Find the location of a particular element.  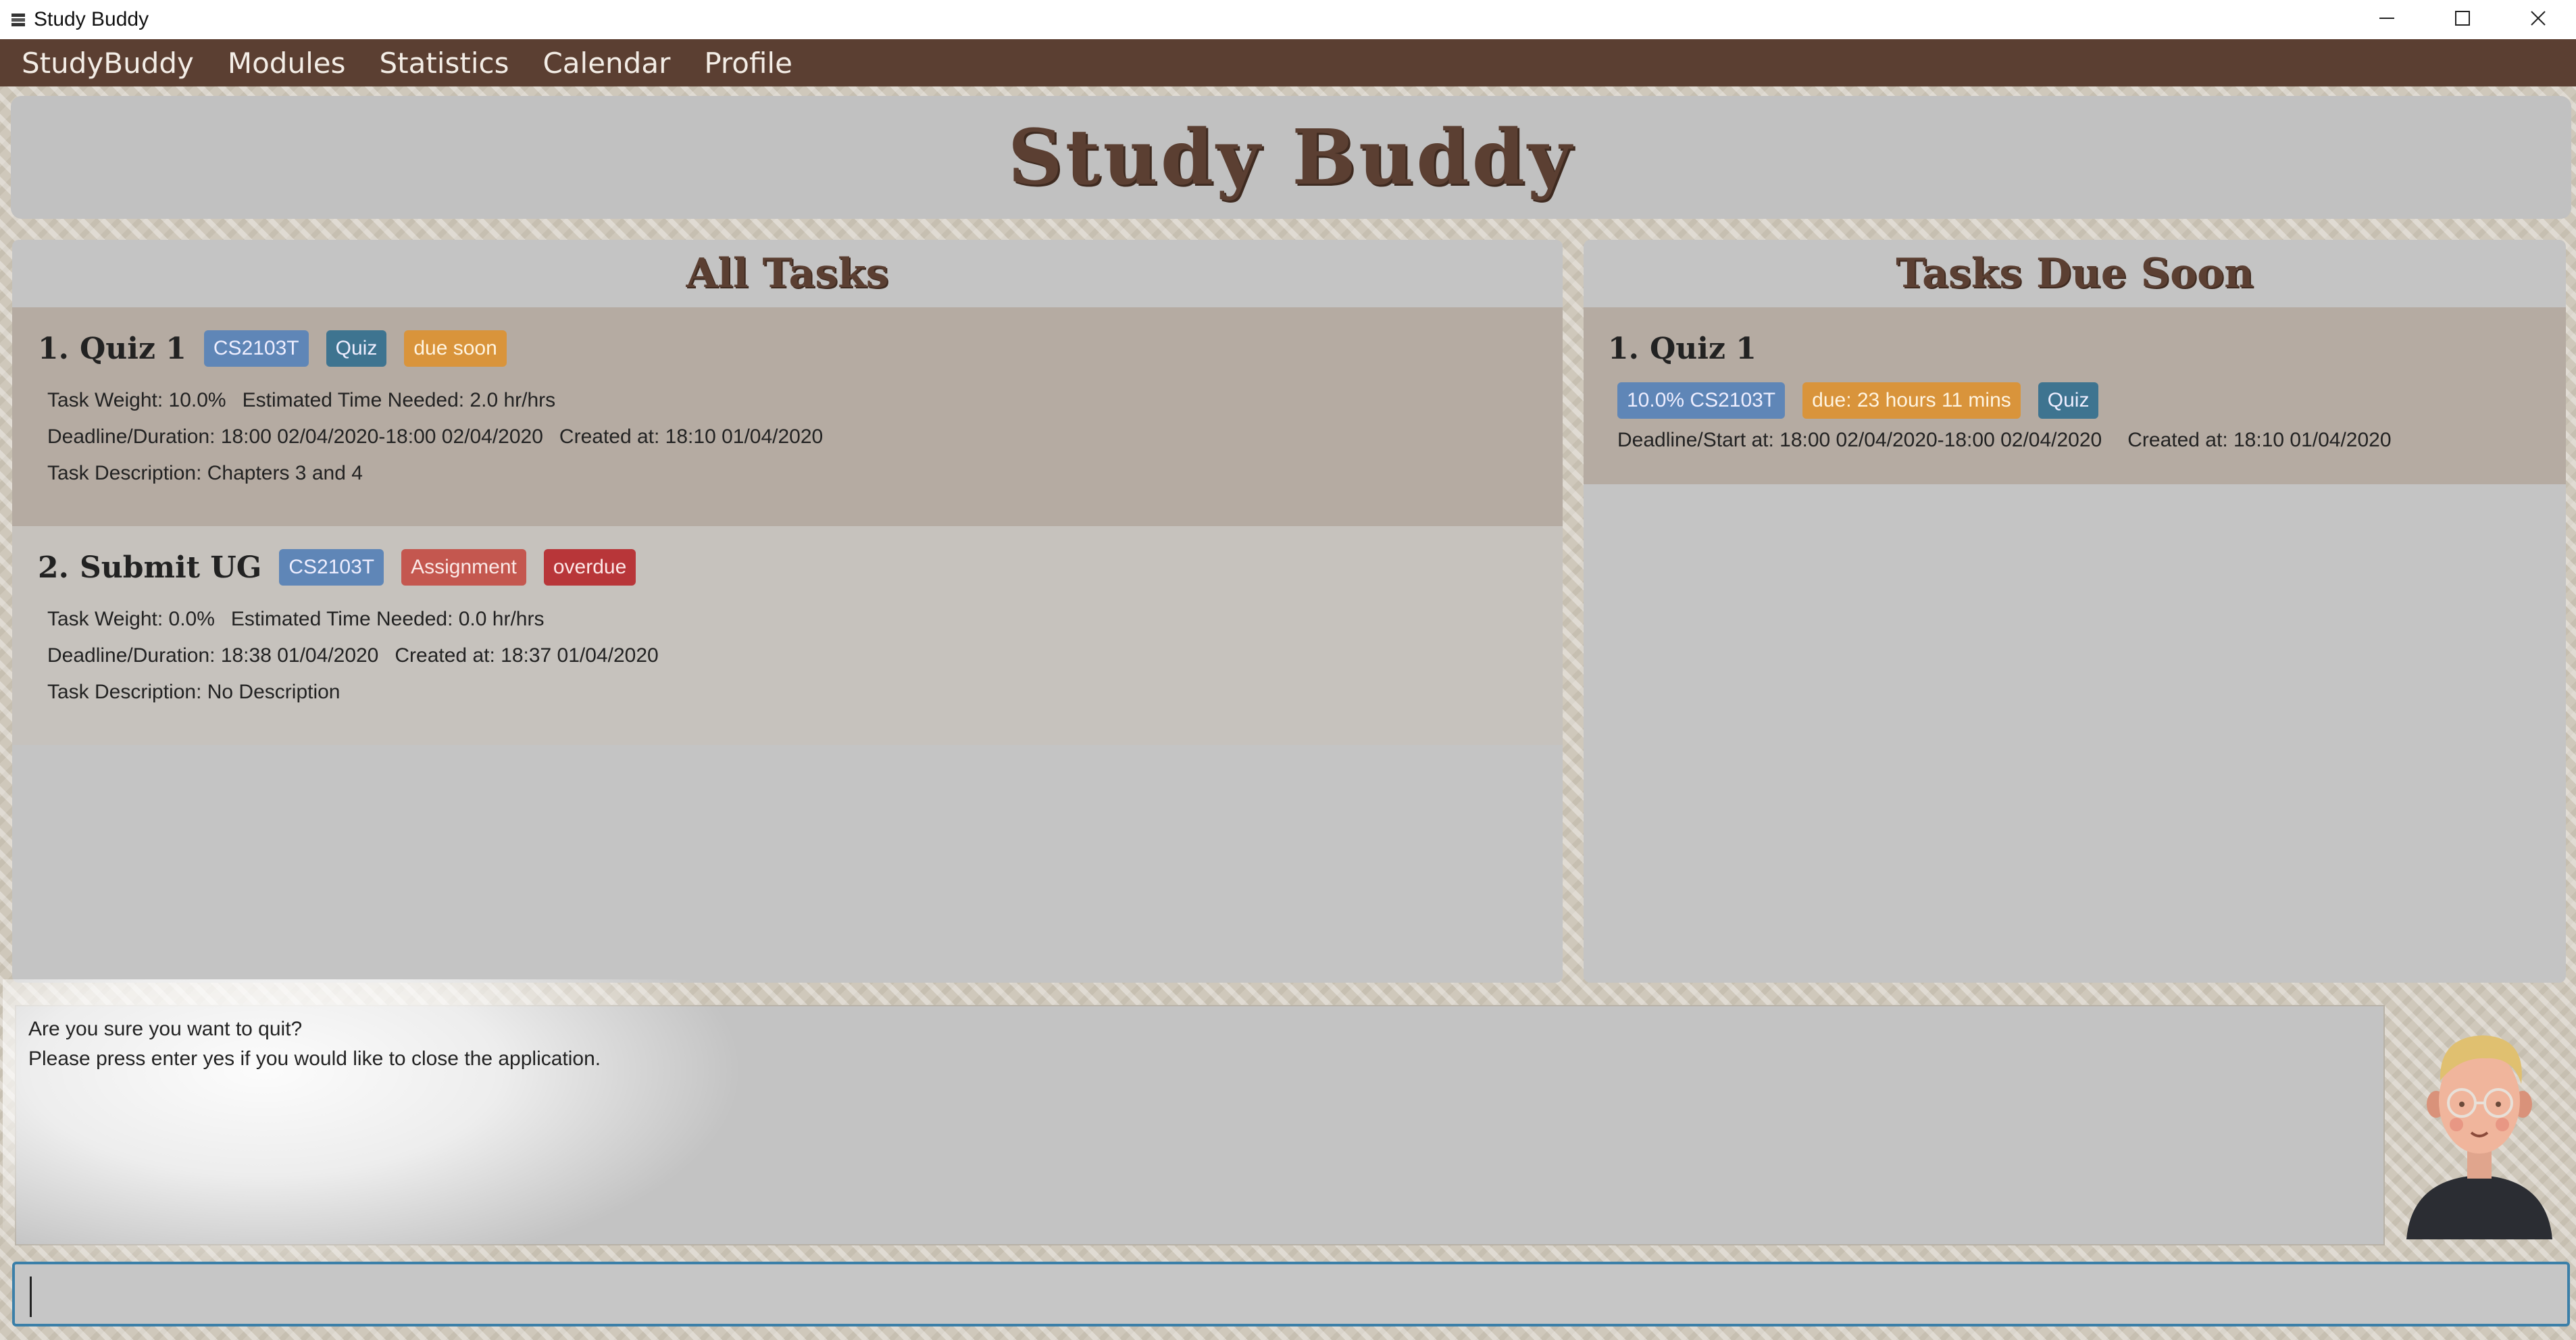

weight-module-tag: 10.0% CS2103T is located at coordinates (1701, 400).